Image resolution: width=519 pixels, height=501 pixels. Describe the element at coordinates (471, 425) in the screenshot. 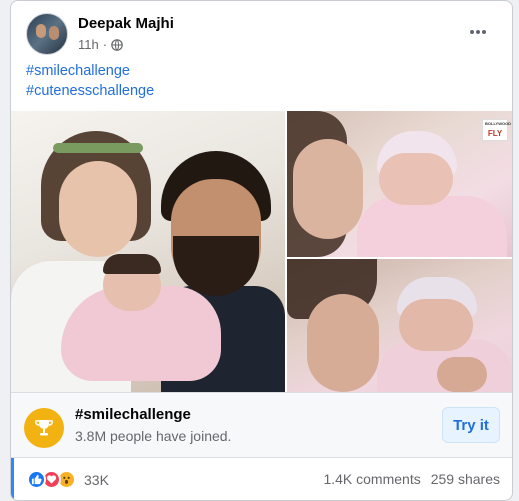

I see `try-it-button: Try it` at that location.